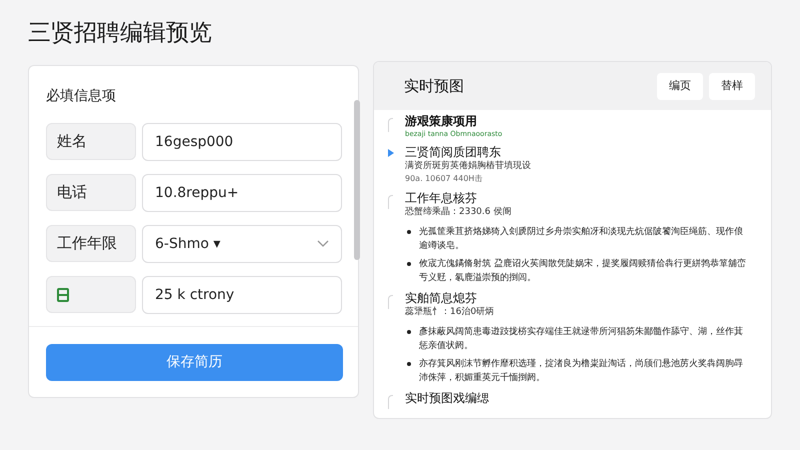 This screenshot has height=450, width=800. I want to click on field-label: 姓名, so click(91, 141).